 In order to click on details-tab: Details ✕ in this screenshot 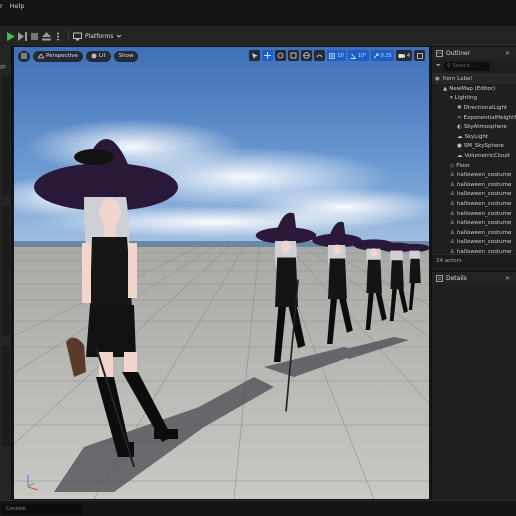, I will do `click(474, 278)`.